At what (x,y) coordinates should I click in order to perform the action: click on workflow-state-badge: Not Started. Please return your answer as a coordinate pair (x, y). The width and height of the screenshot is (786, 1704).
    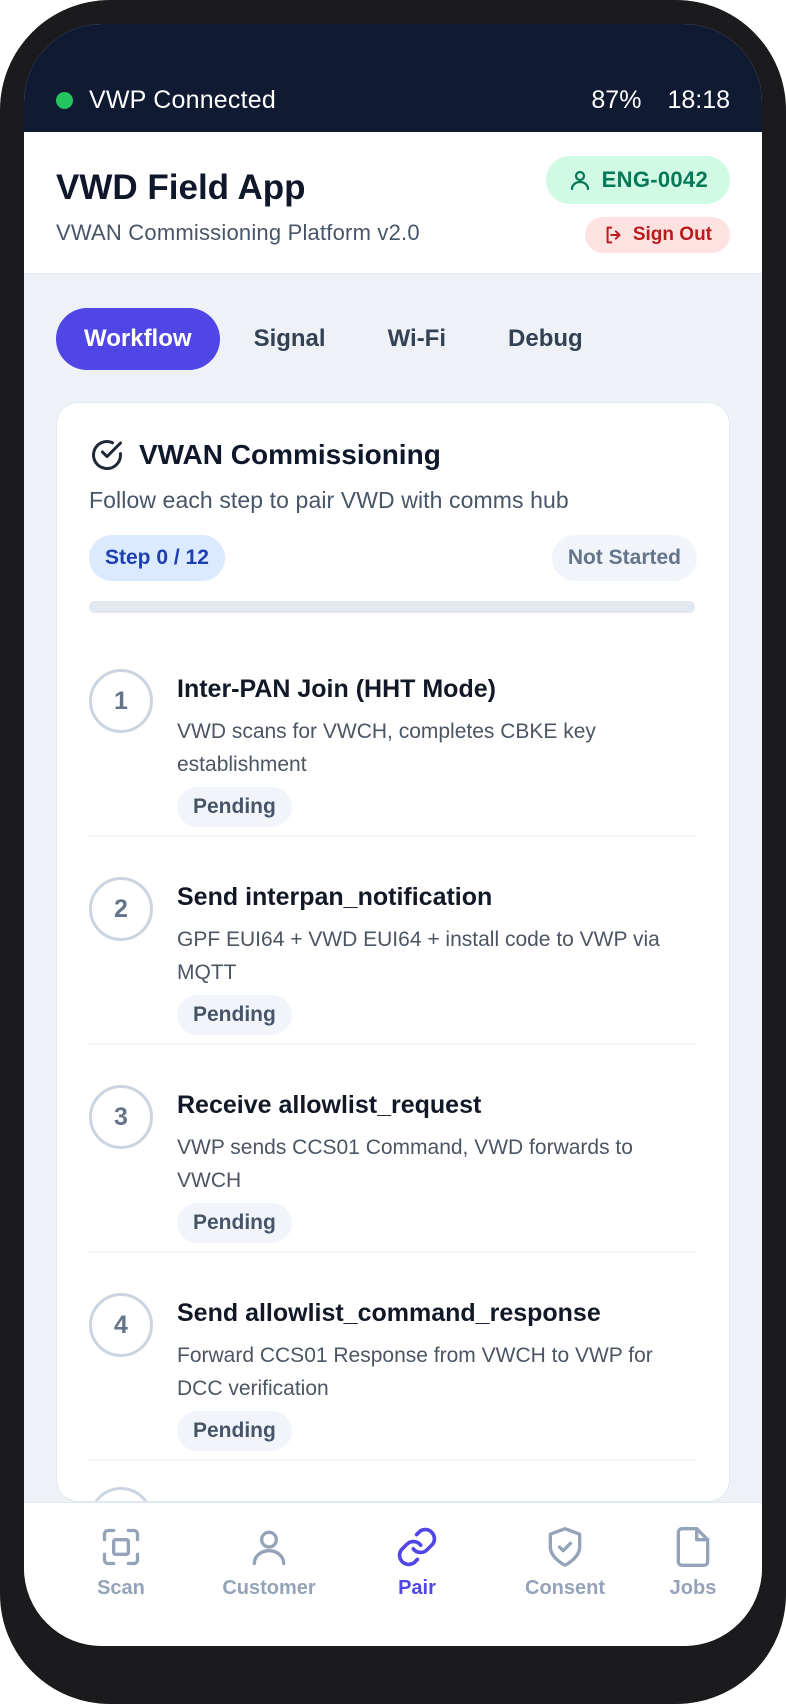
    Looking at the image, I should click on (624, 558).